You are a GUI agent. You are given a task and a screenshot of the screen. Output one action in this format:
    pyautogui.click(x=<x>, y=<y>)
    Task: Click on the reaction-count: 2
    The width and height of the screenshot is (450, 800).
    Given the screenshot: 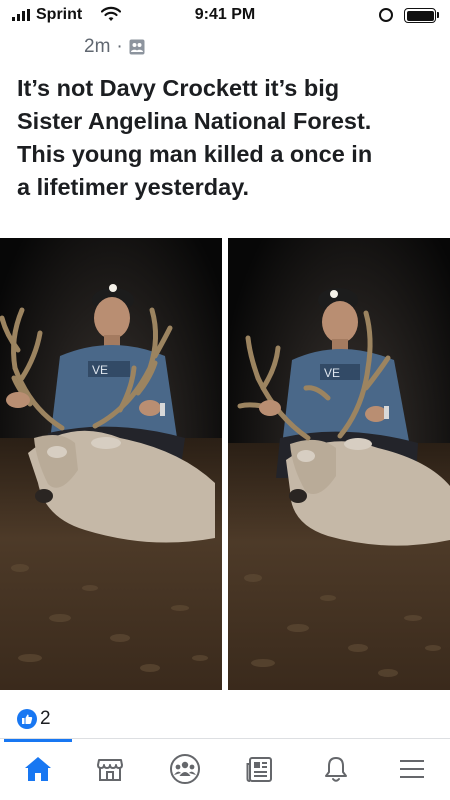 What is the action you would take?
    pyautogui.click(x=45, y=718)
    